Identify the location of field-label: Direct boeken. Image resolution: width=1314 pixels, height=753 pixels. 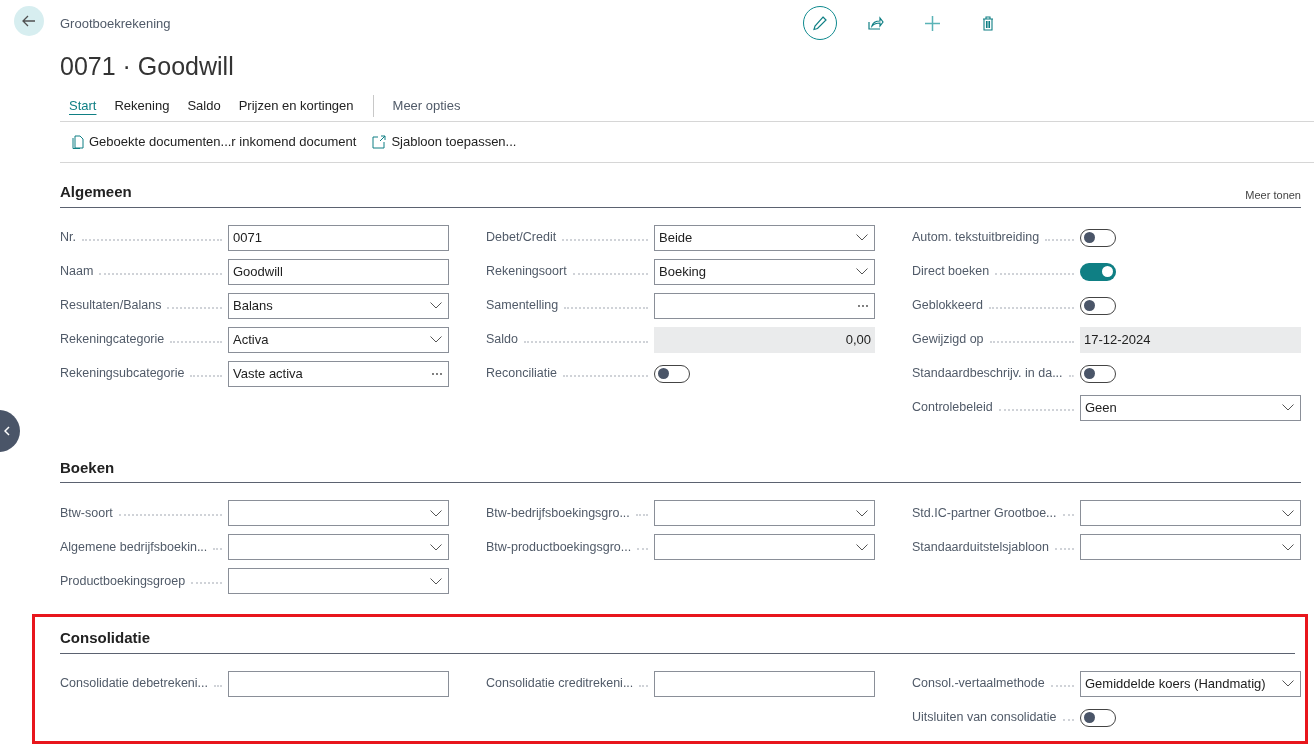
(951, 272).